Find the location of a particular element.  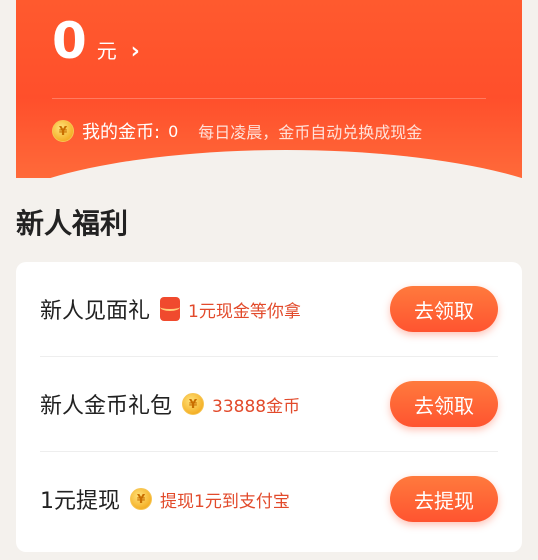

benefit-row-coin-pack: 新人金币礼包 ¥ 33888金币 去领取 is located at coordinates (269, 404).